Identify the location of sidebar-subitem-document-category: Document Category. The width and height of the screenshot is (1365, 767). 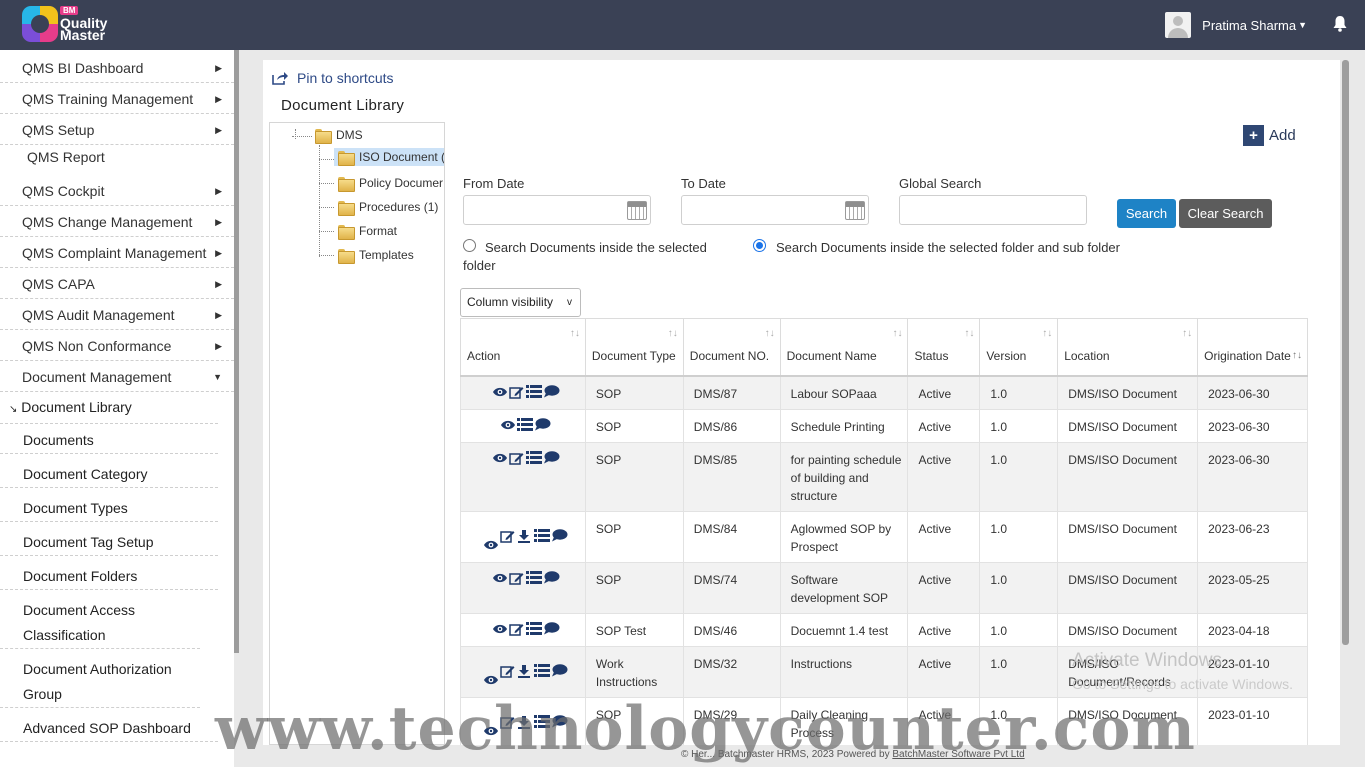
(109, 475).